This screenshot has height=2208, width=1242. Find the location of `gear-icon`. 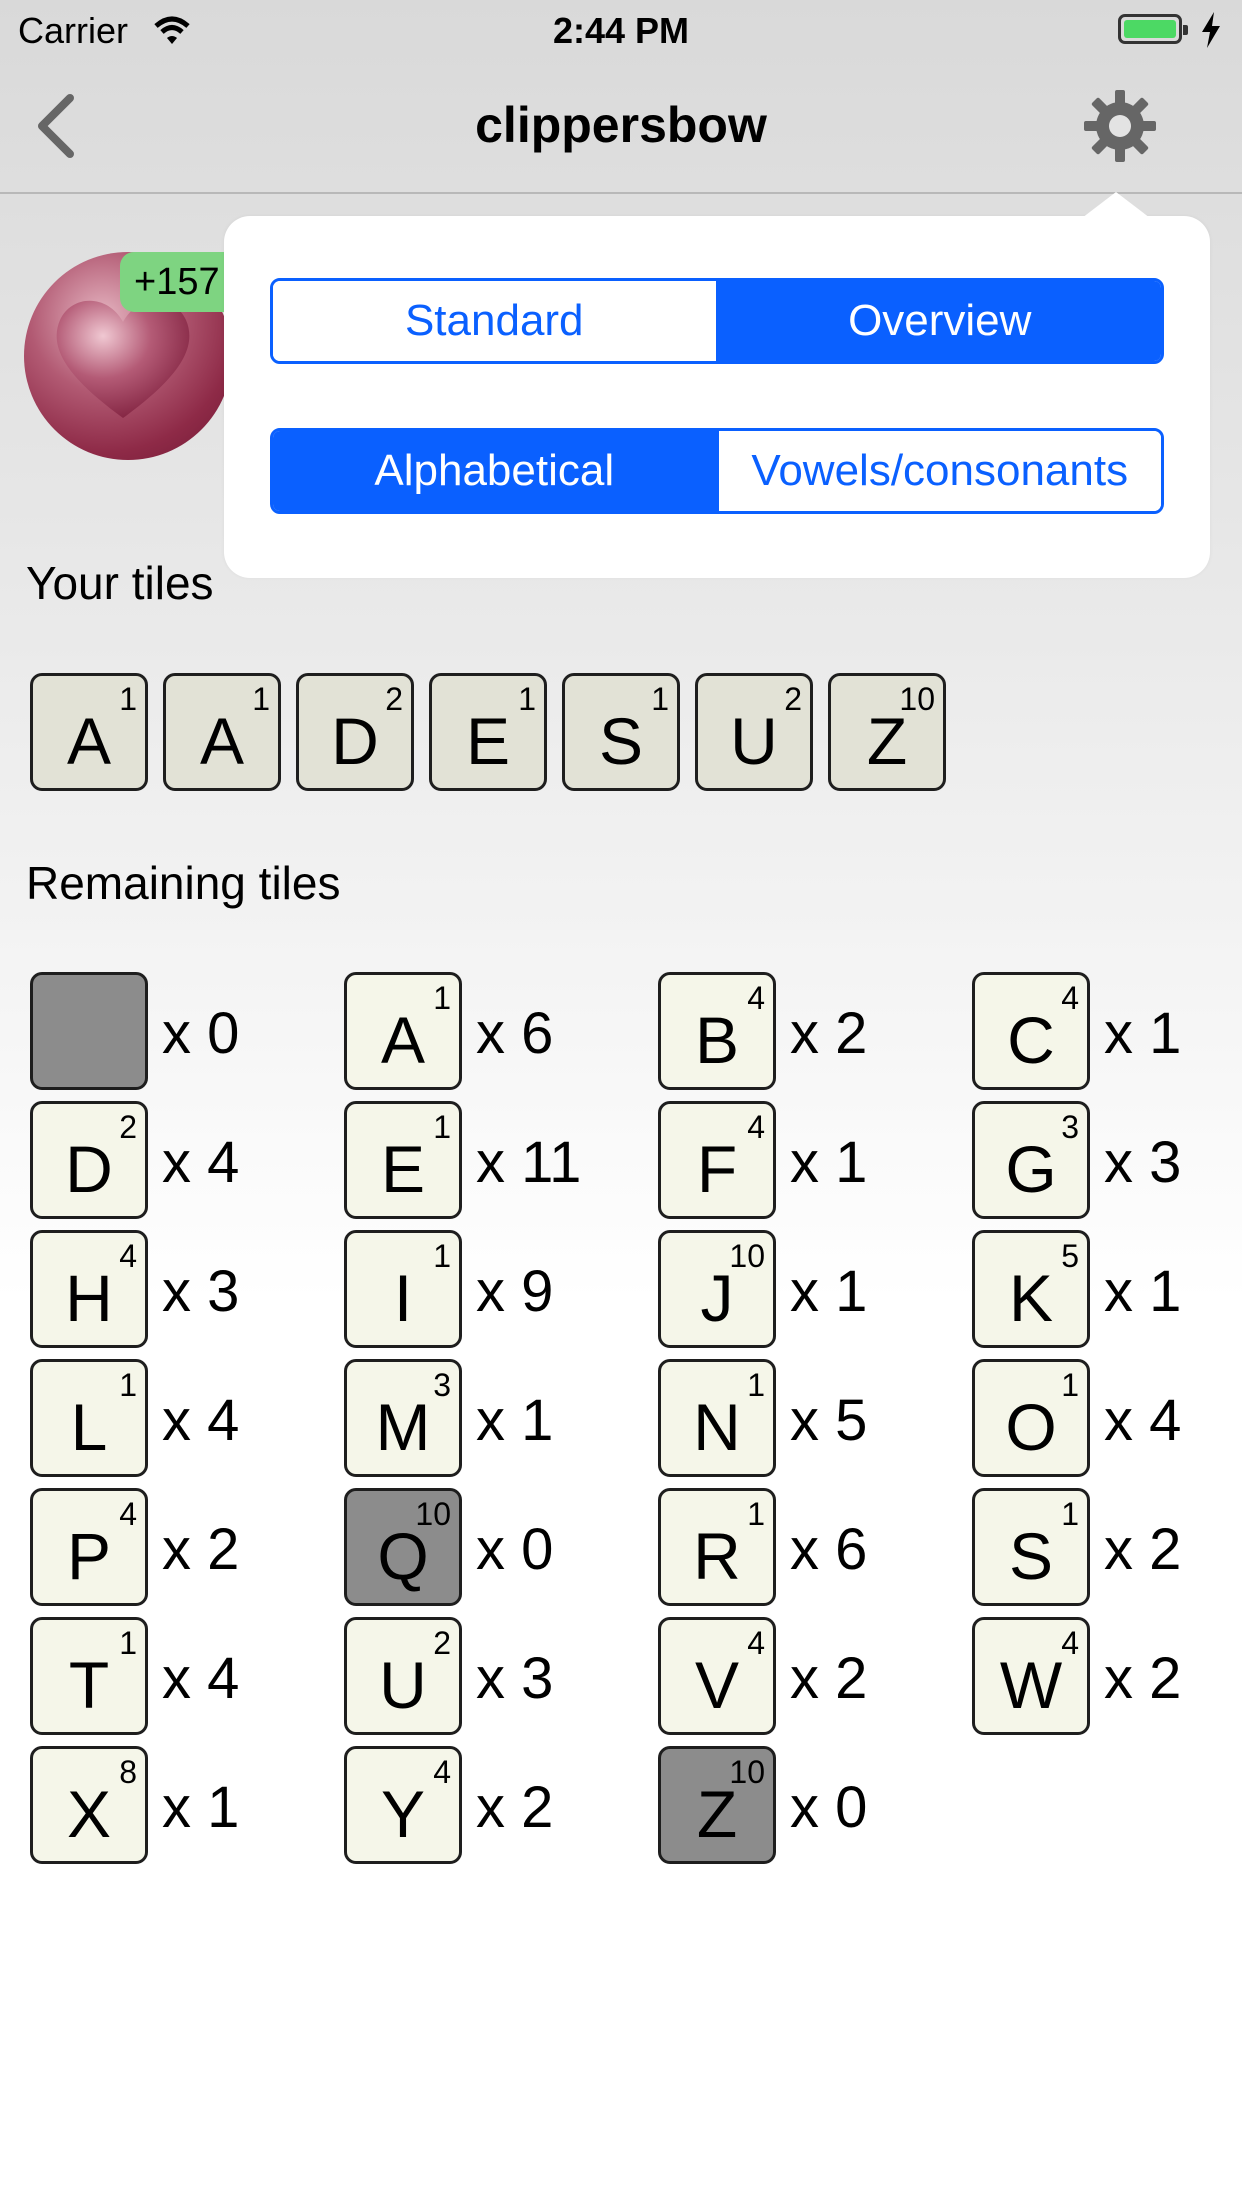

gear-icon is located at coordinates (1120, 126).